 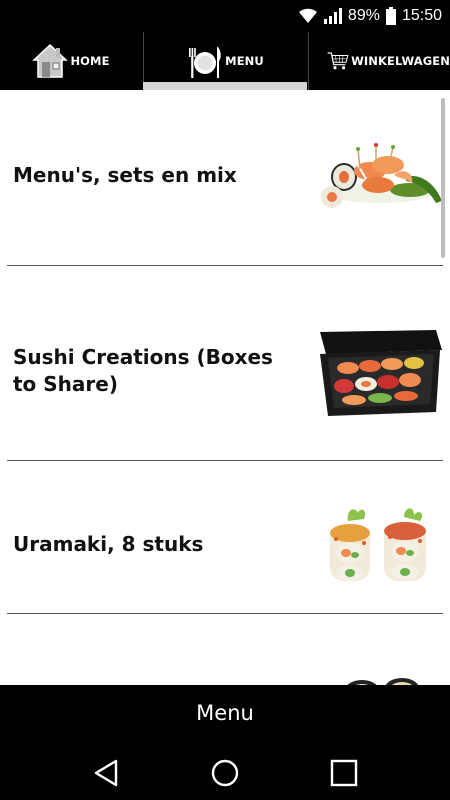 I want to click on tab-winkelwagen-label: WINKELWAGEN, so click(x=400, y=61).